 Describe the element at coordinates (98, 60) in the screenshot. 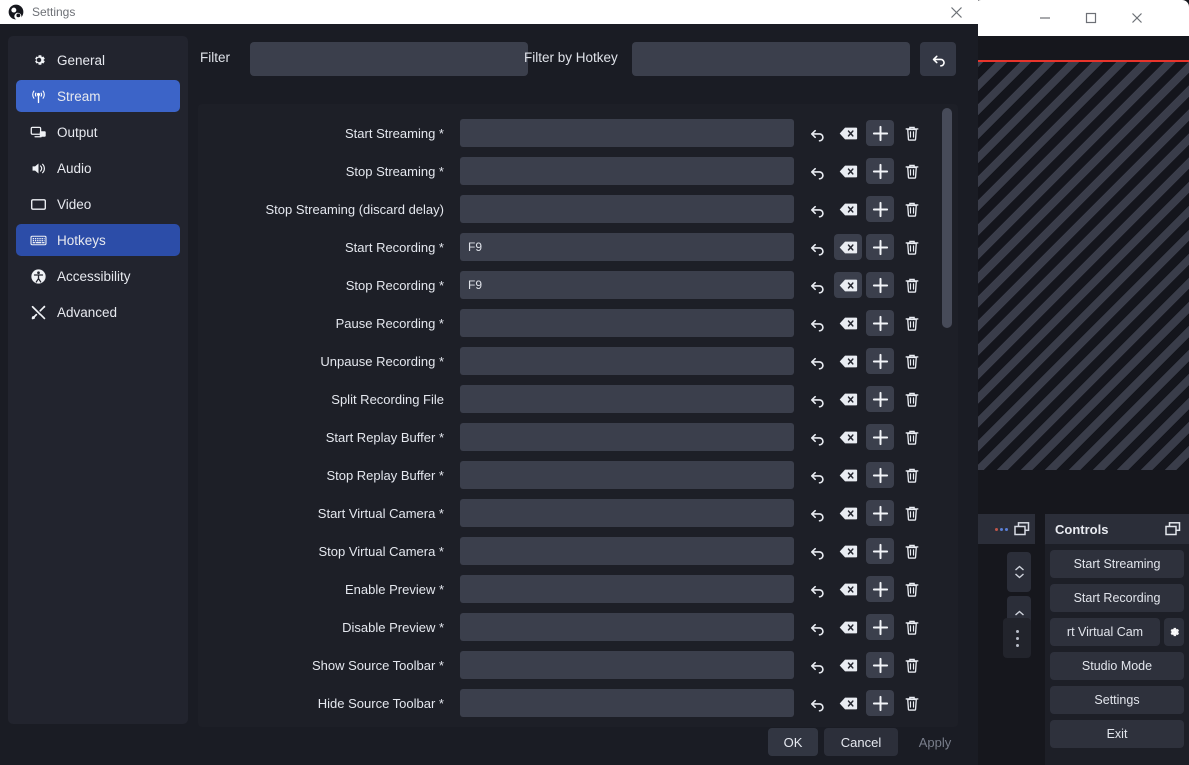

I see `sidebar-item-general: General` at that location.